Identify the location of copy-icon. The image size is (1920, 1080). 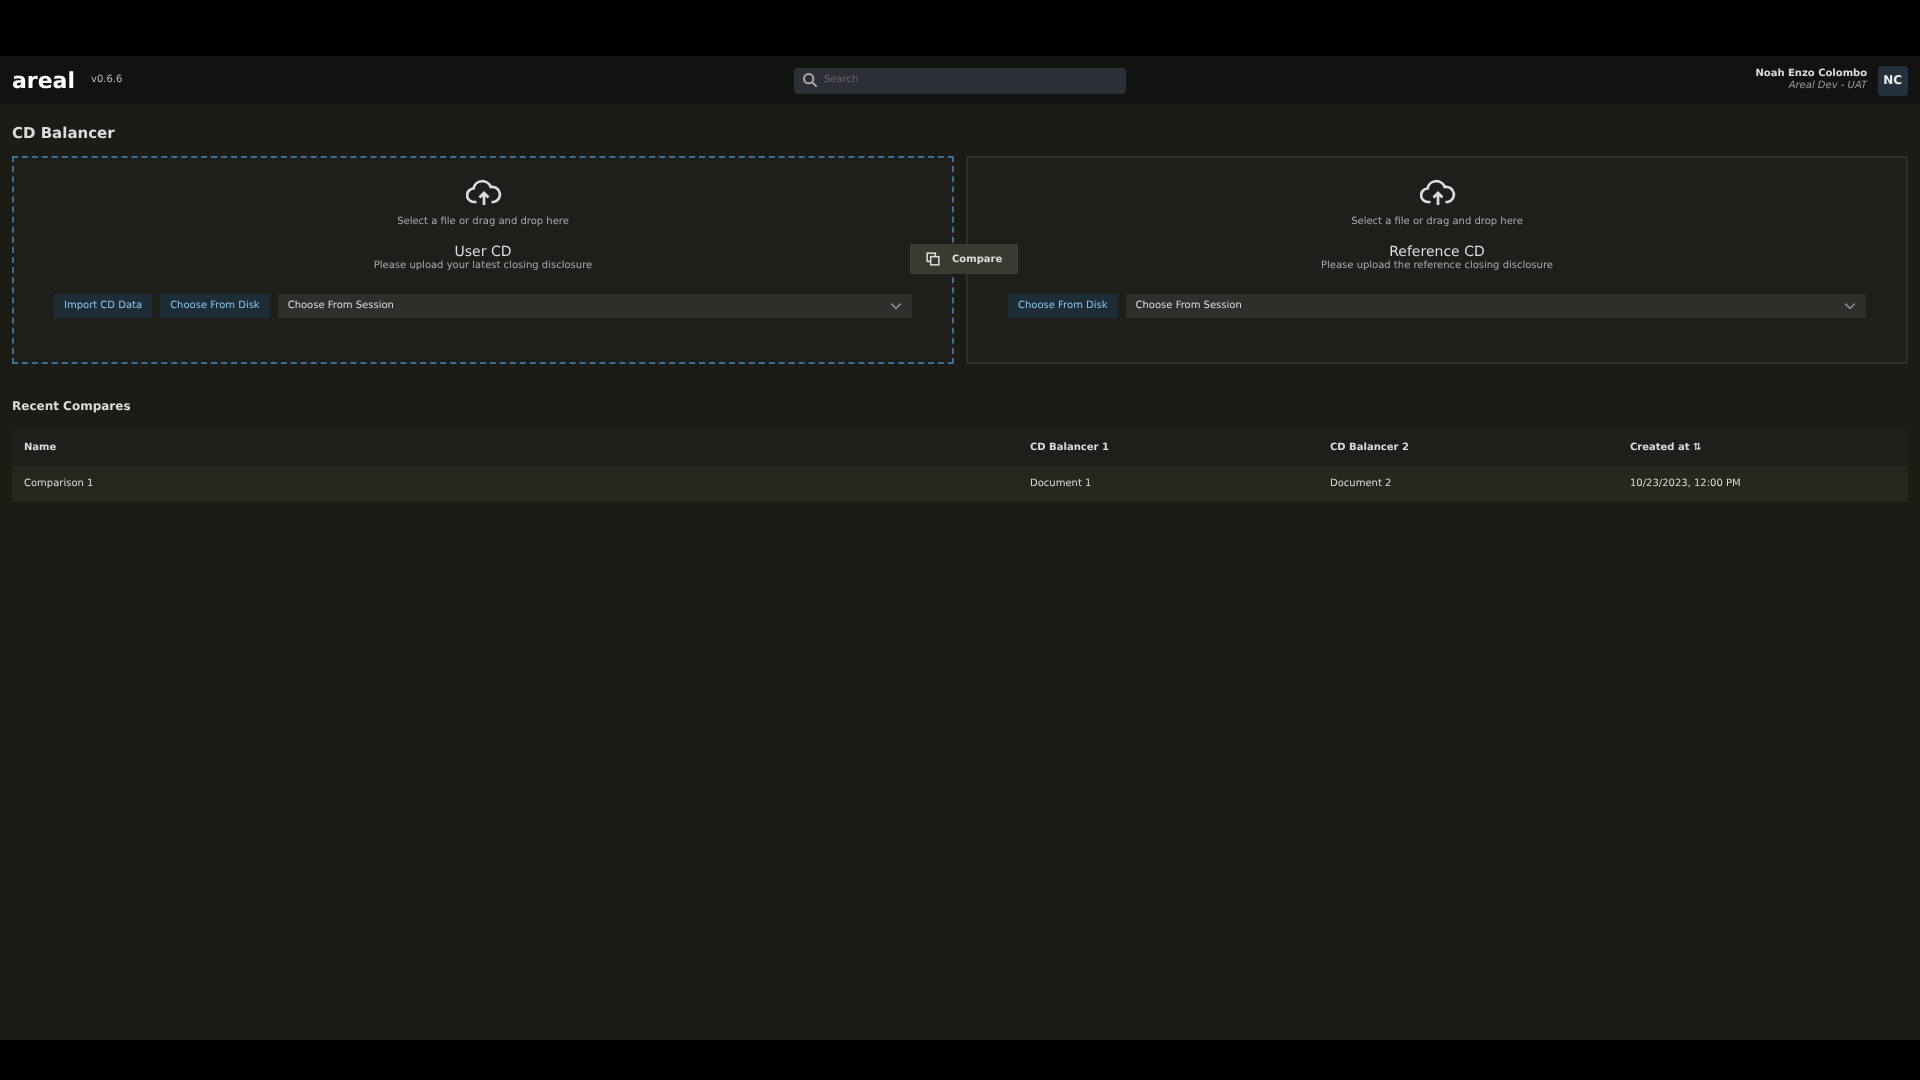
(933, 259).